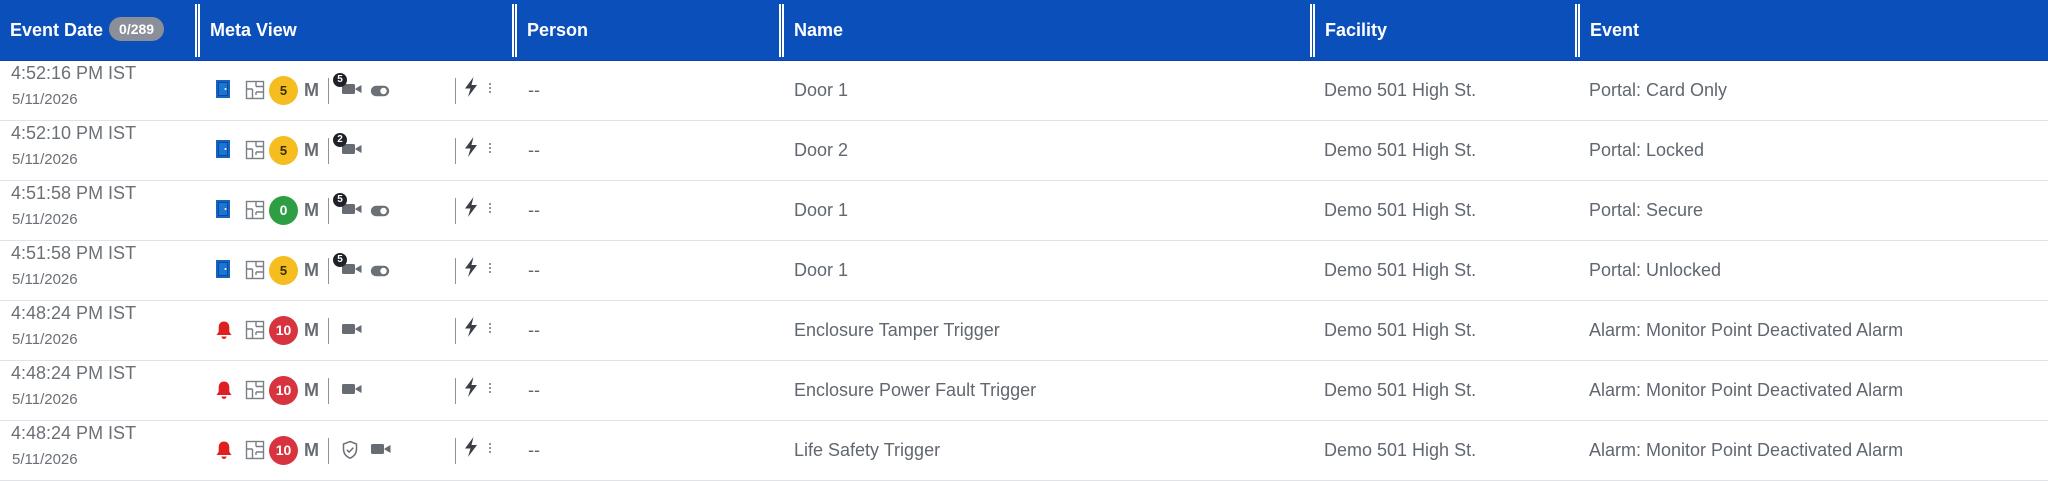 The image size is (2048, 481). Describe the element at coordinates (1615, 30) in the screenshot. I see `column-header-event-label: Event` at that location.